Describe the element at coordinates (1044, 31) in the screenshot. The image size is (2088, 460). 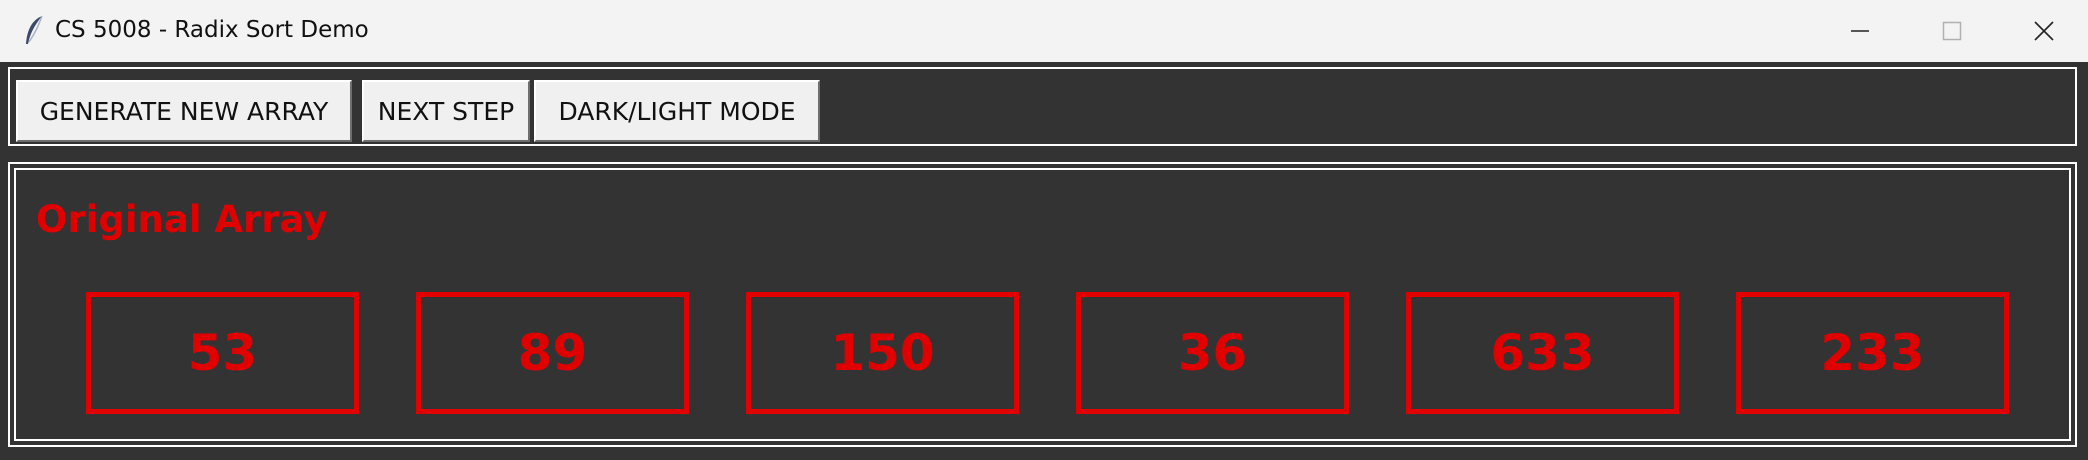
I see `title-bar: CS 5008 - Radix Sort Demo` at that location.